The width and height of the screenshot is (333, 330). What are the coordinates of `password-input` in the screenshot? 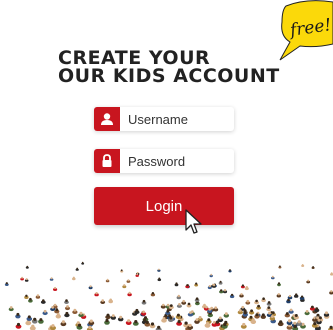 It's located at (179, 161).